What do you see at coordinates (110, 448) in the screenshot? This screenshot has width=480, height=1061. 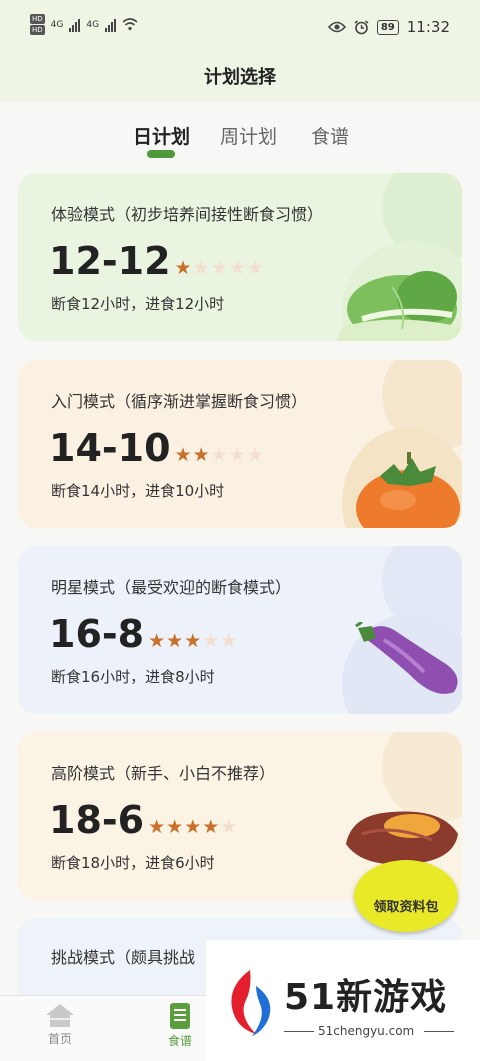 I see `plan-ratio-value: 14-10` at bounding box center [110, 448].